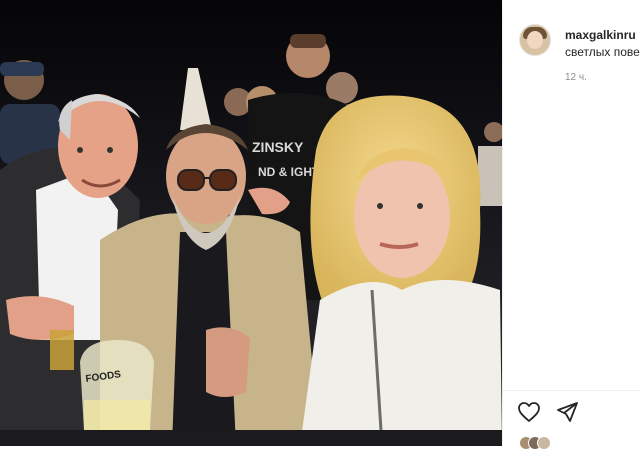 This screenshot has height=450, width=640. Describe the element at coordinates (529, 412) in the screenshot. I see `heart-icon` at that location.